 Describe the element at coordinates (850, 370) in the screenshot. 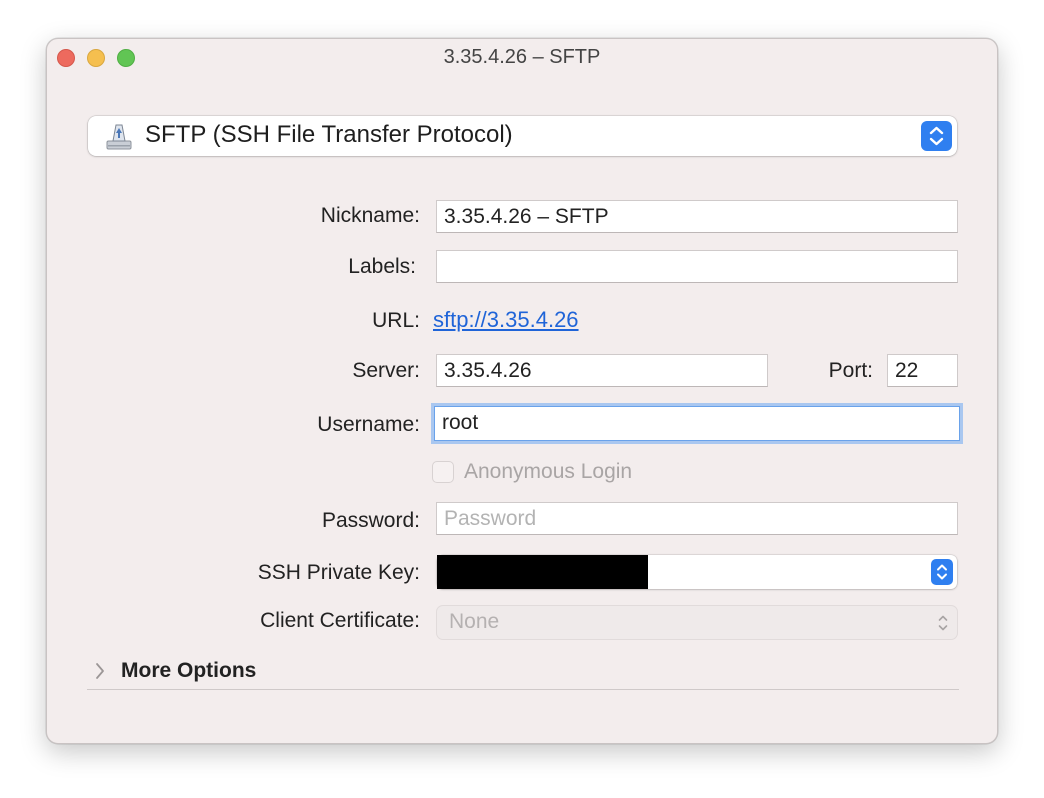

I see `port-label: Port:` at that location.